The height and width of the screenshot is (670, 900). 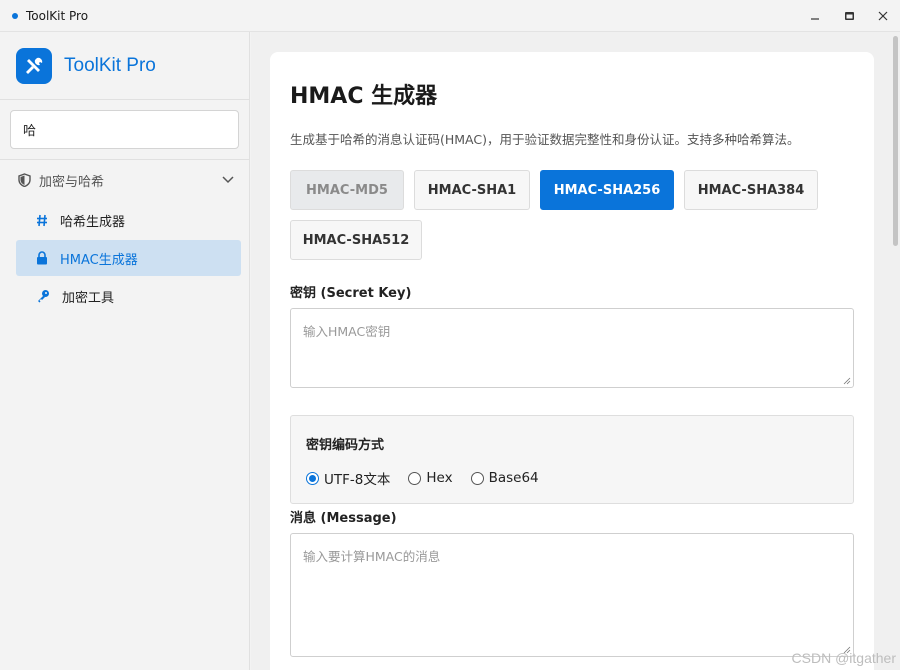 What do you see at coordinates (88, 298) in the screenshot?
I see `sidebar-item-label: 加密工具` at bounding box center [88, 298].